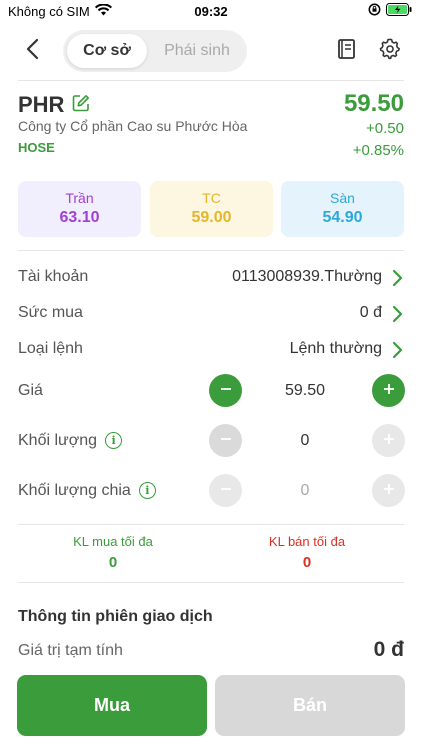 The image size is (422, 750). What do you see at coordinates (81, 105) in the screenshot?
I see `edit-icon` at bounding box center [81, 105].